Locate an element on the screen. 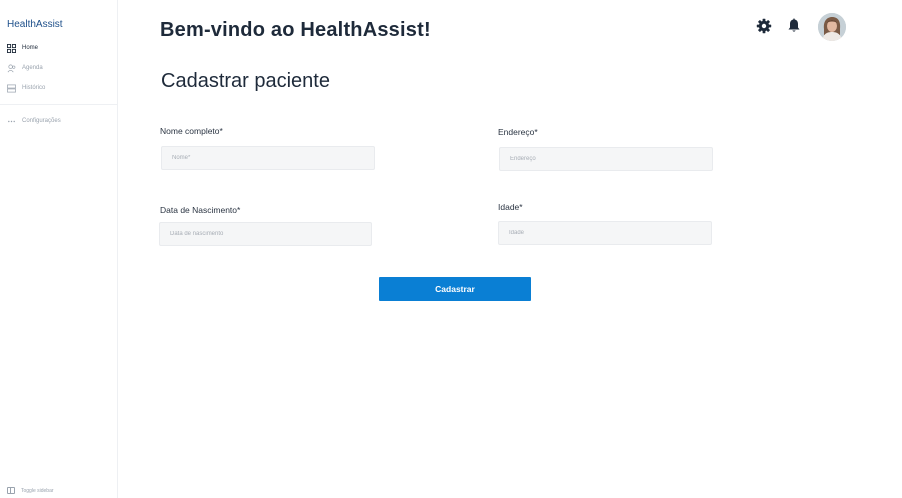  users-icon is located at coordinates (11, 68).